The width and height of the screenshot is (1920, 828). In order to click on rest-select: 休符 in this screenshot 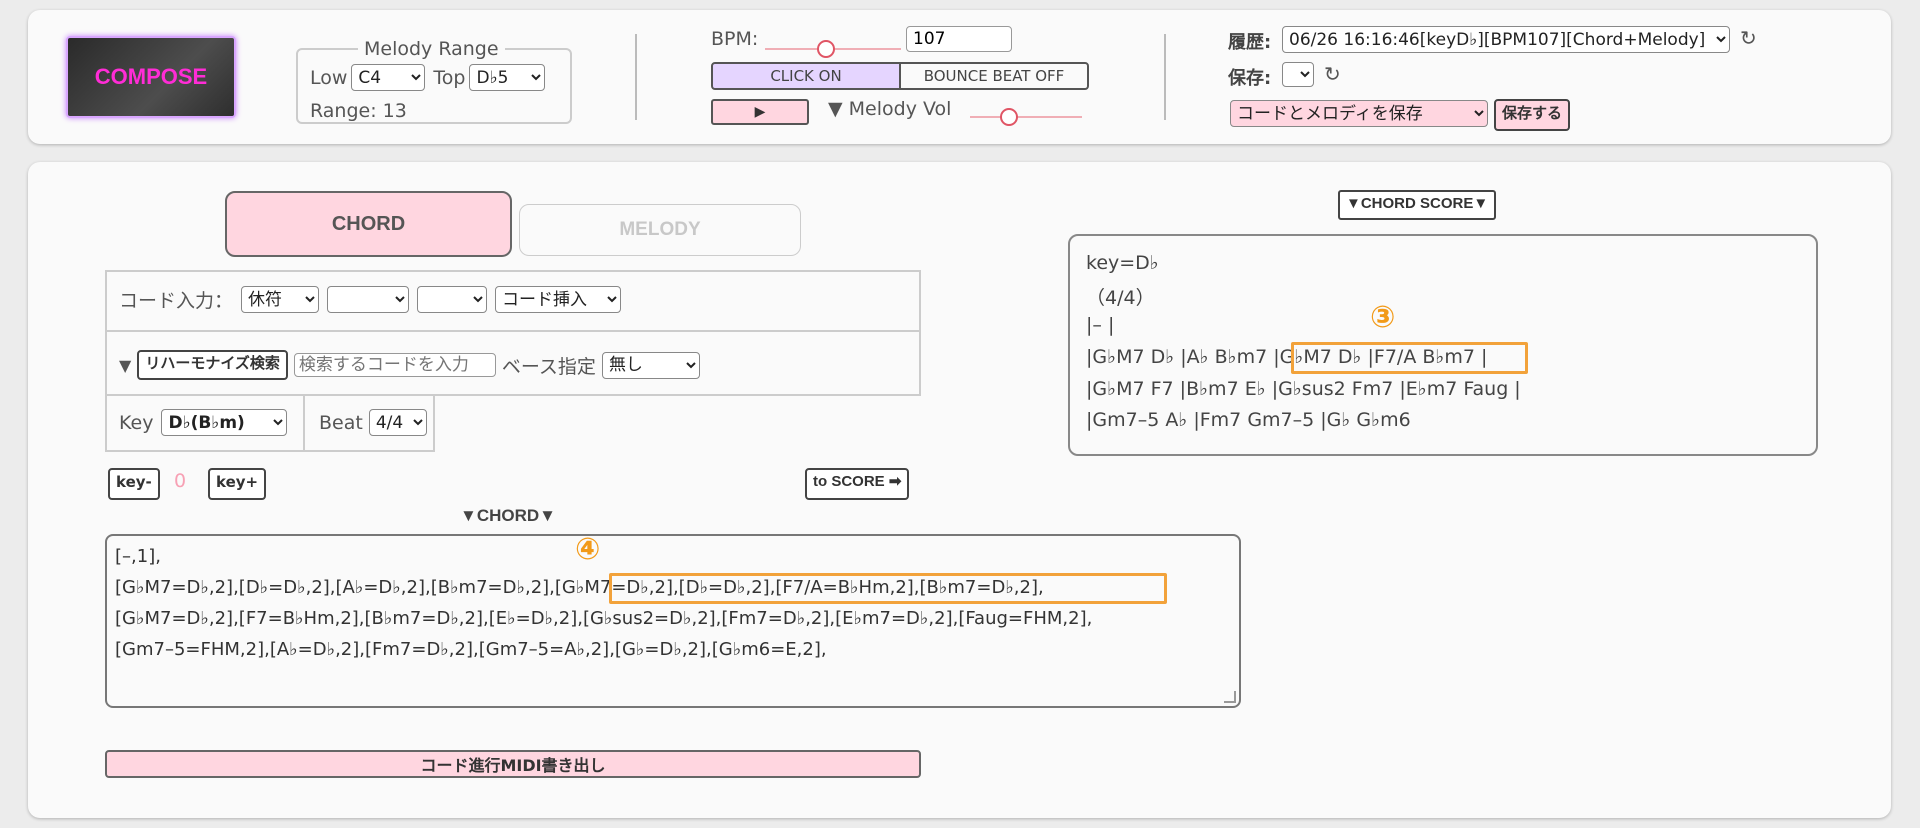, I will do `click(280, 299)`.